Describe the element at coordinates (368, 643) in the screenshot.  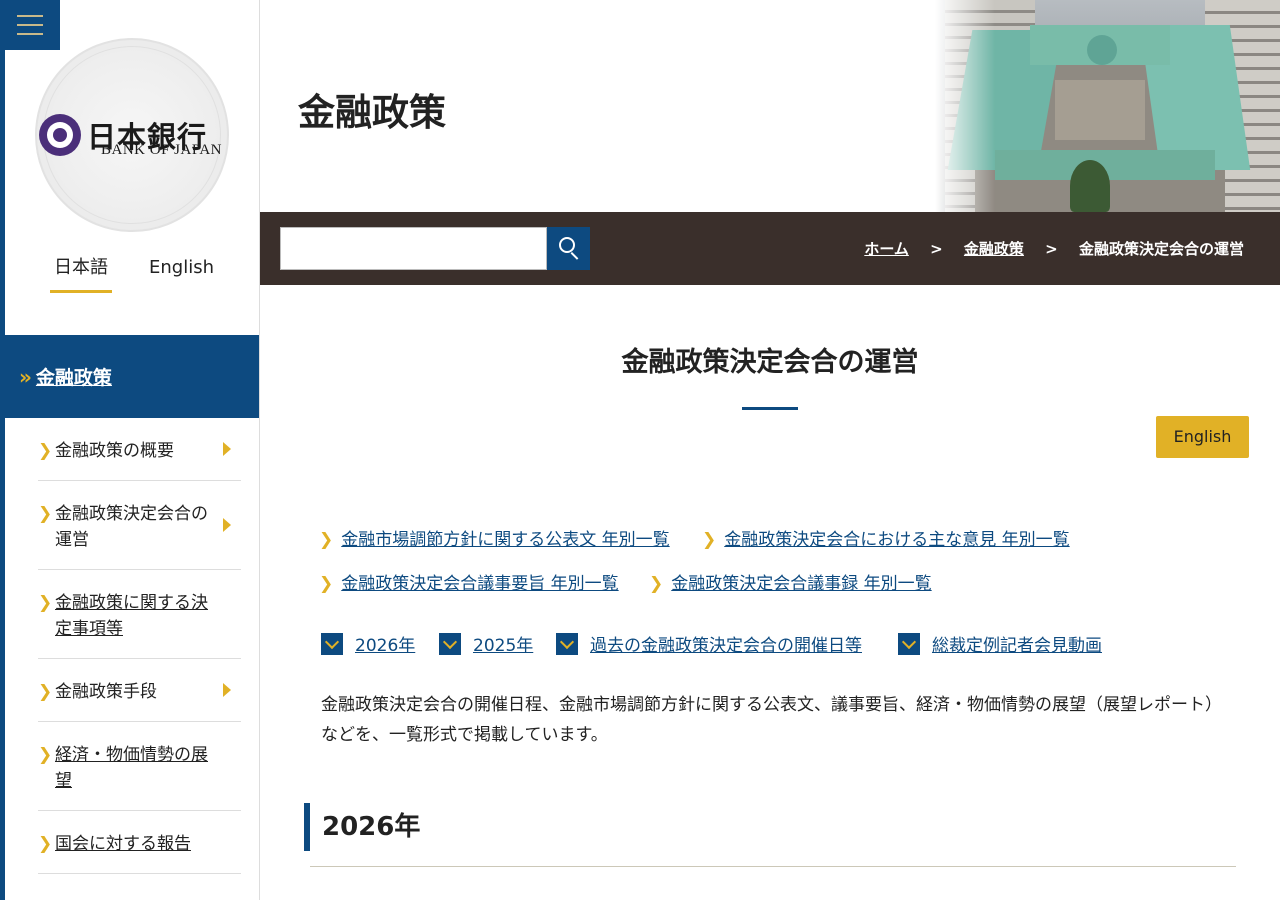
I see `anchor-link-2026: 2026年` at that location.